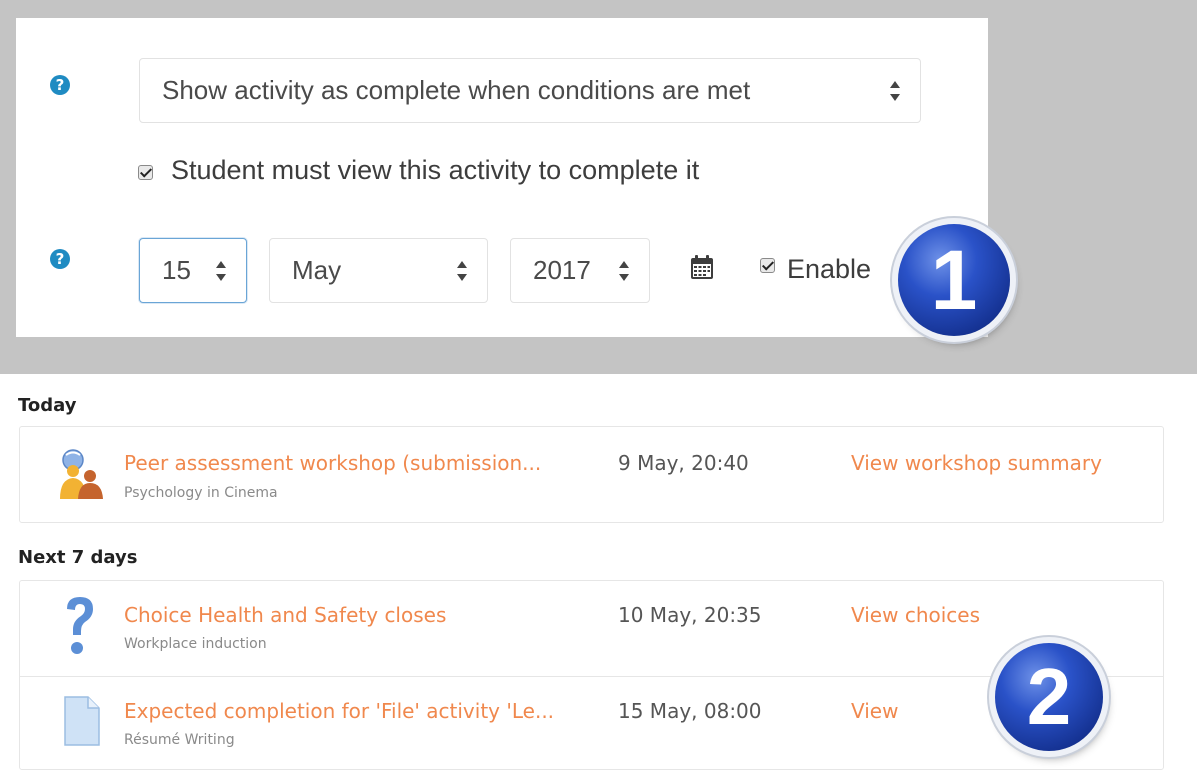 The image size is (1197, 773). Describe the element at coordinates (176, 270) in the screenshot. I see `day-value: 15` at that location.